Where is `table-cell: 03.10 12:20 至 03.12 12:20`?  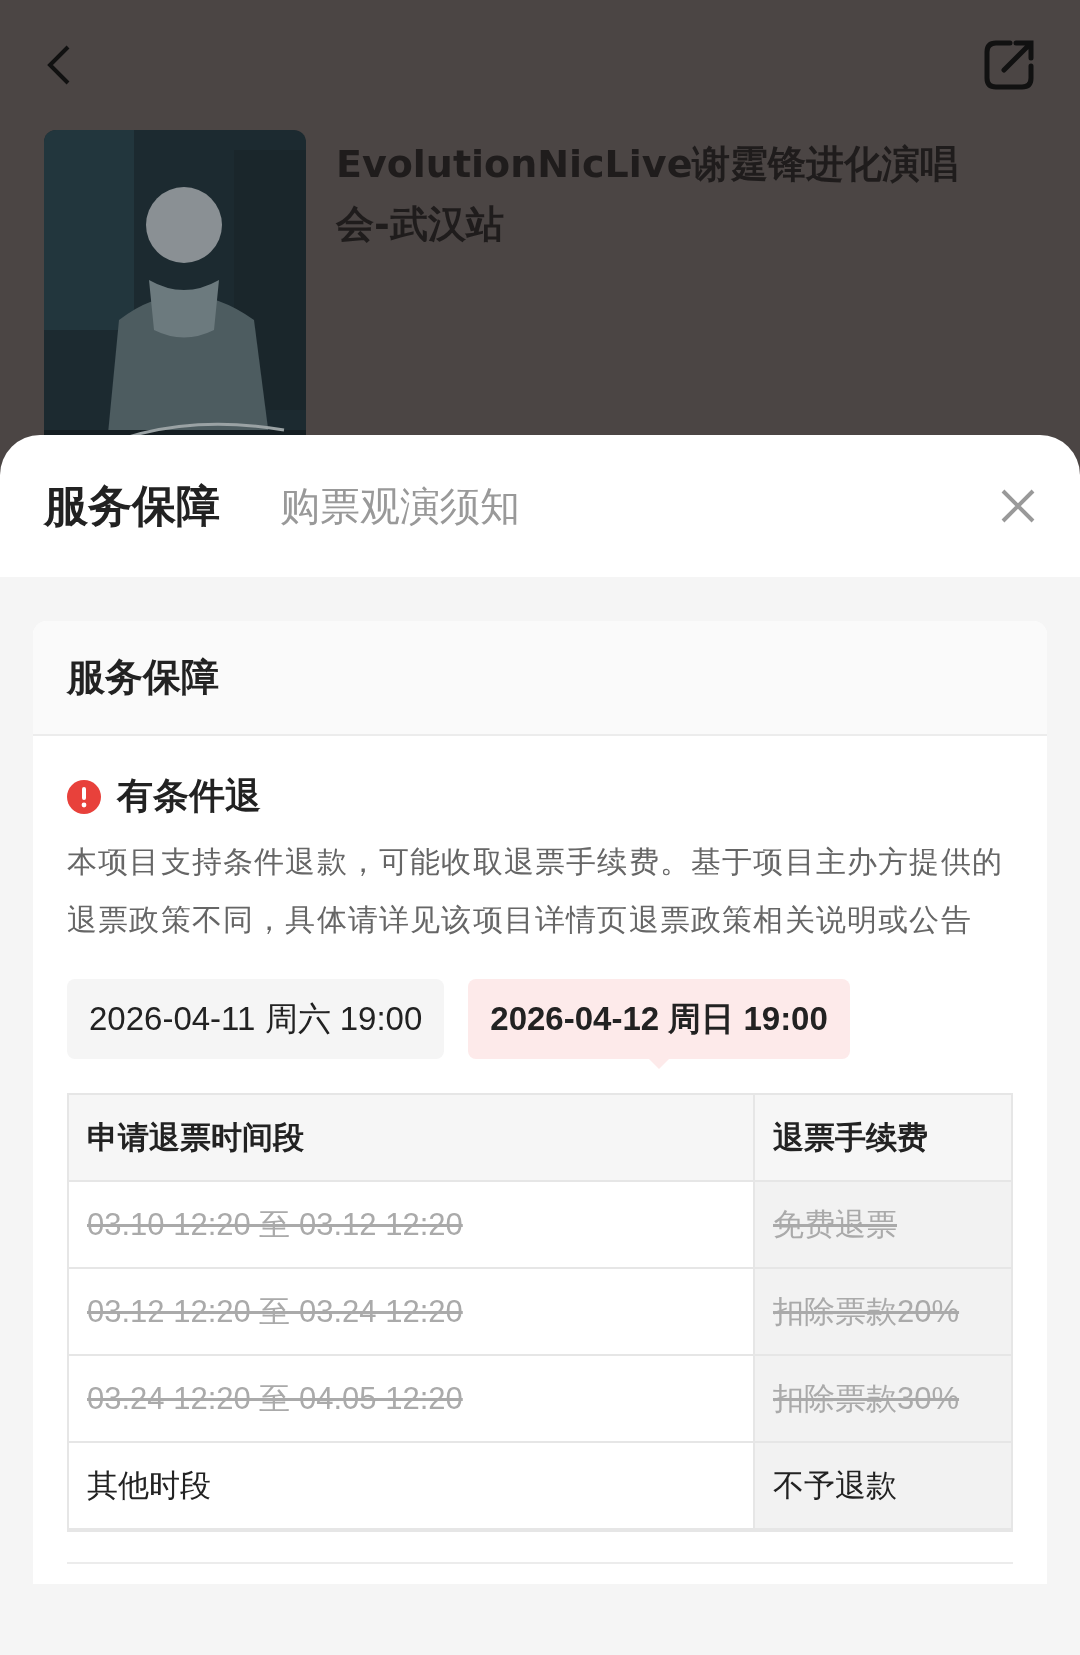 table-cell: 03.10 12:20 至 03.12 12:20 is located at coordinates (412, 1225).